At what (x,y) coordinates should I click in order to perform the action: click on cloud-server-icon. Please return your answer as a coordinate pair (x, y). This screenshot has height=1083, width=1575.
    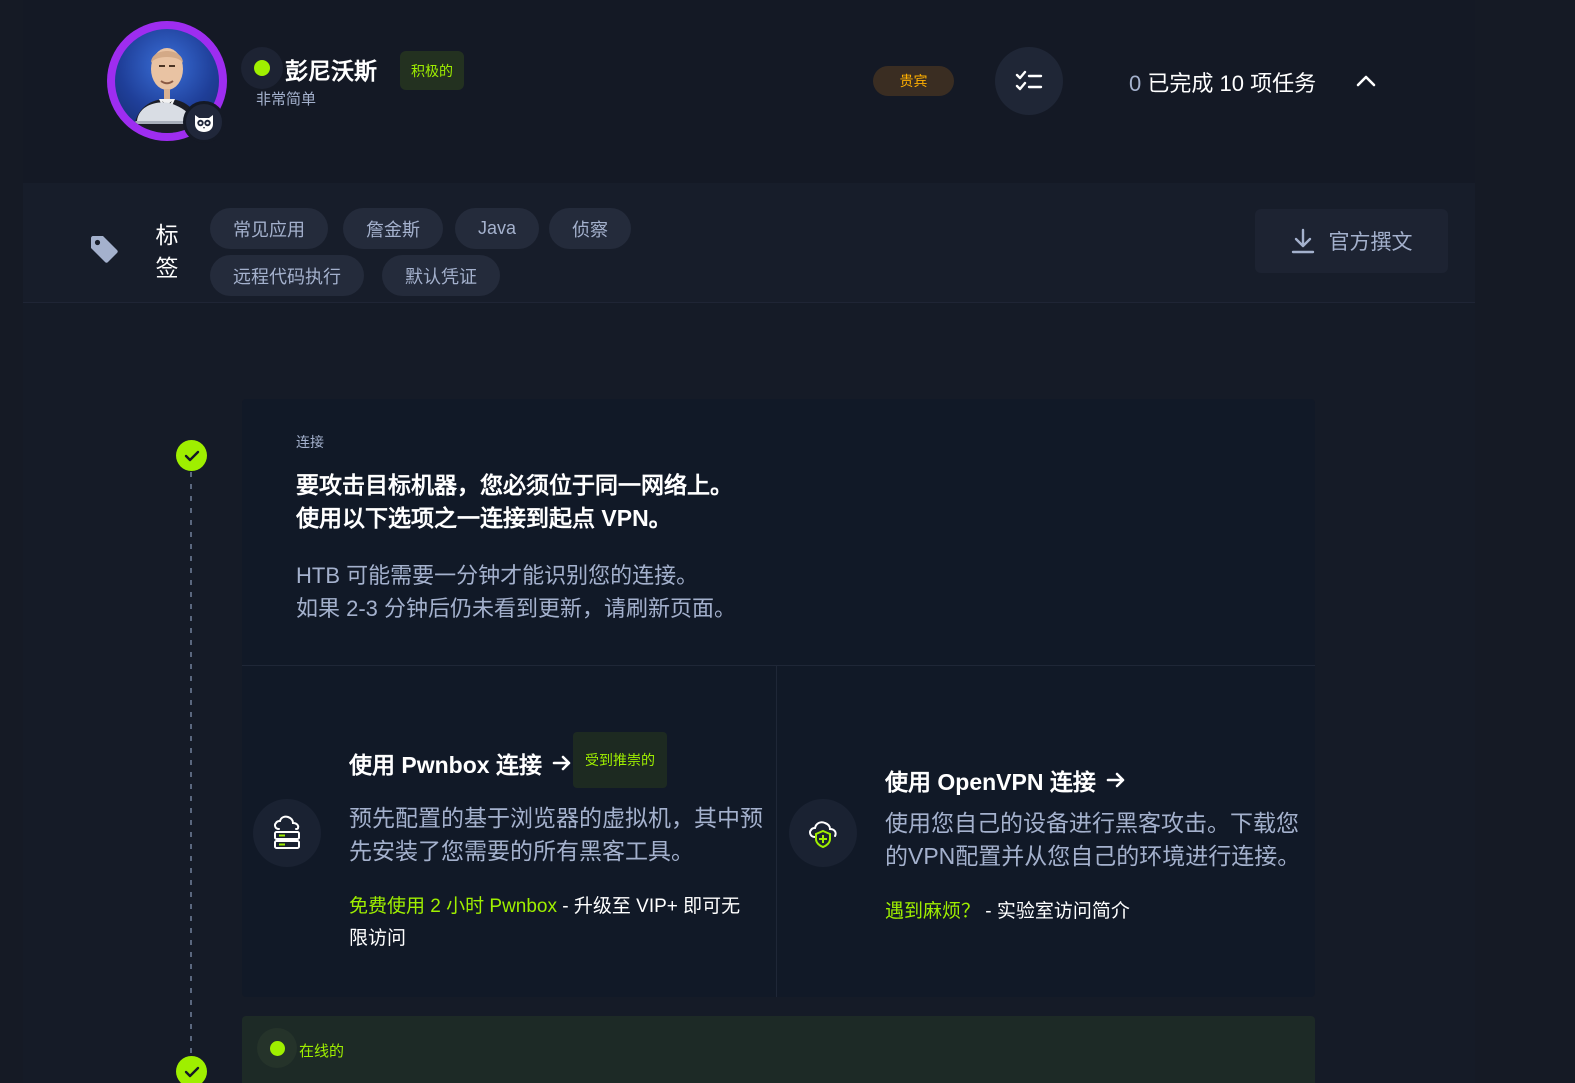
    Looking at the image, I should click on (287, 832).